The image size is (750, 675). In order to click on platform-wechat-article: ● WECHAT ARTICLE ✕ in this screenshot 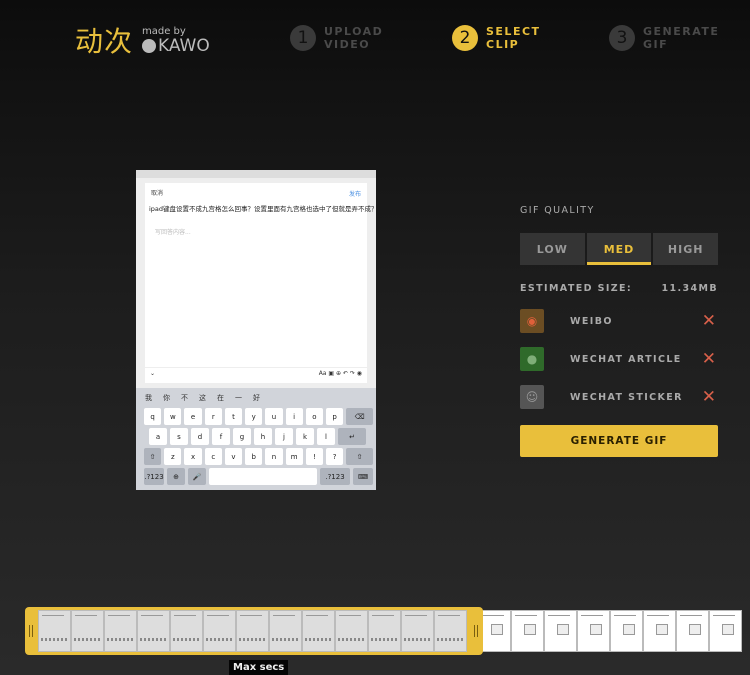, I will do `click(619, 359)`.